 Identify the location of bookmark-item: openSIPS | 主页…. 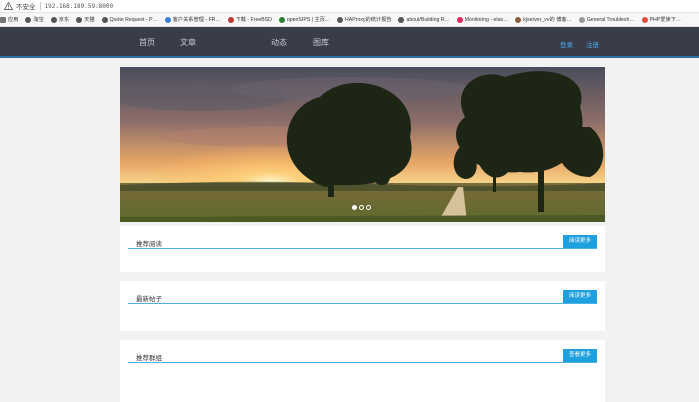
(304, 19).